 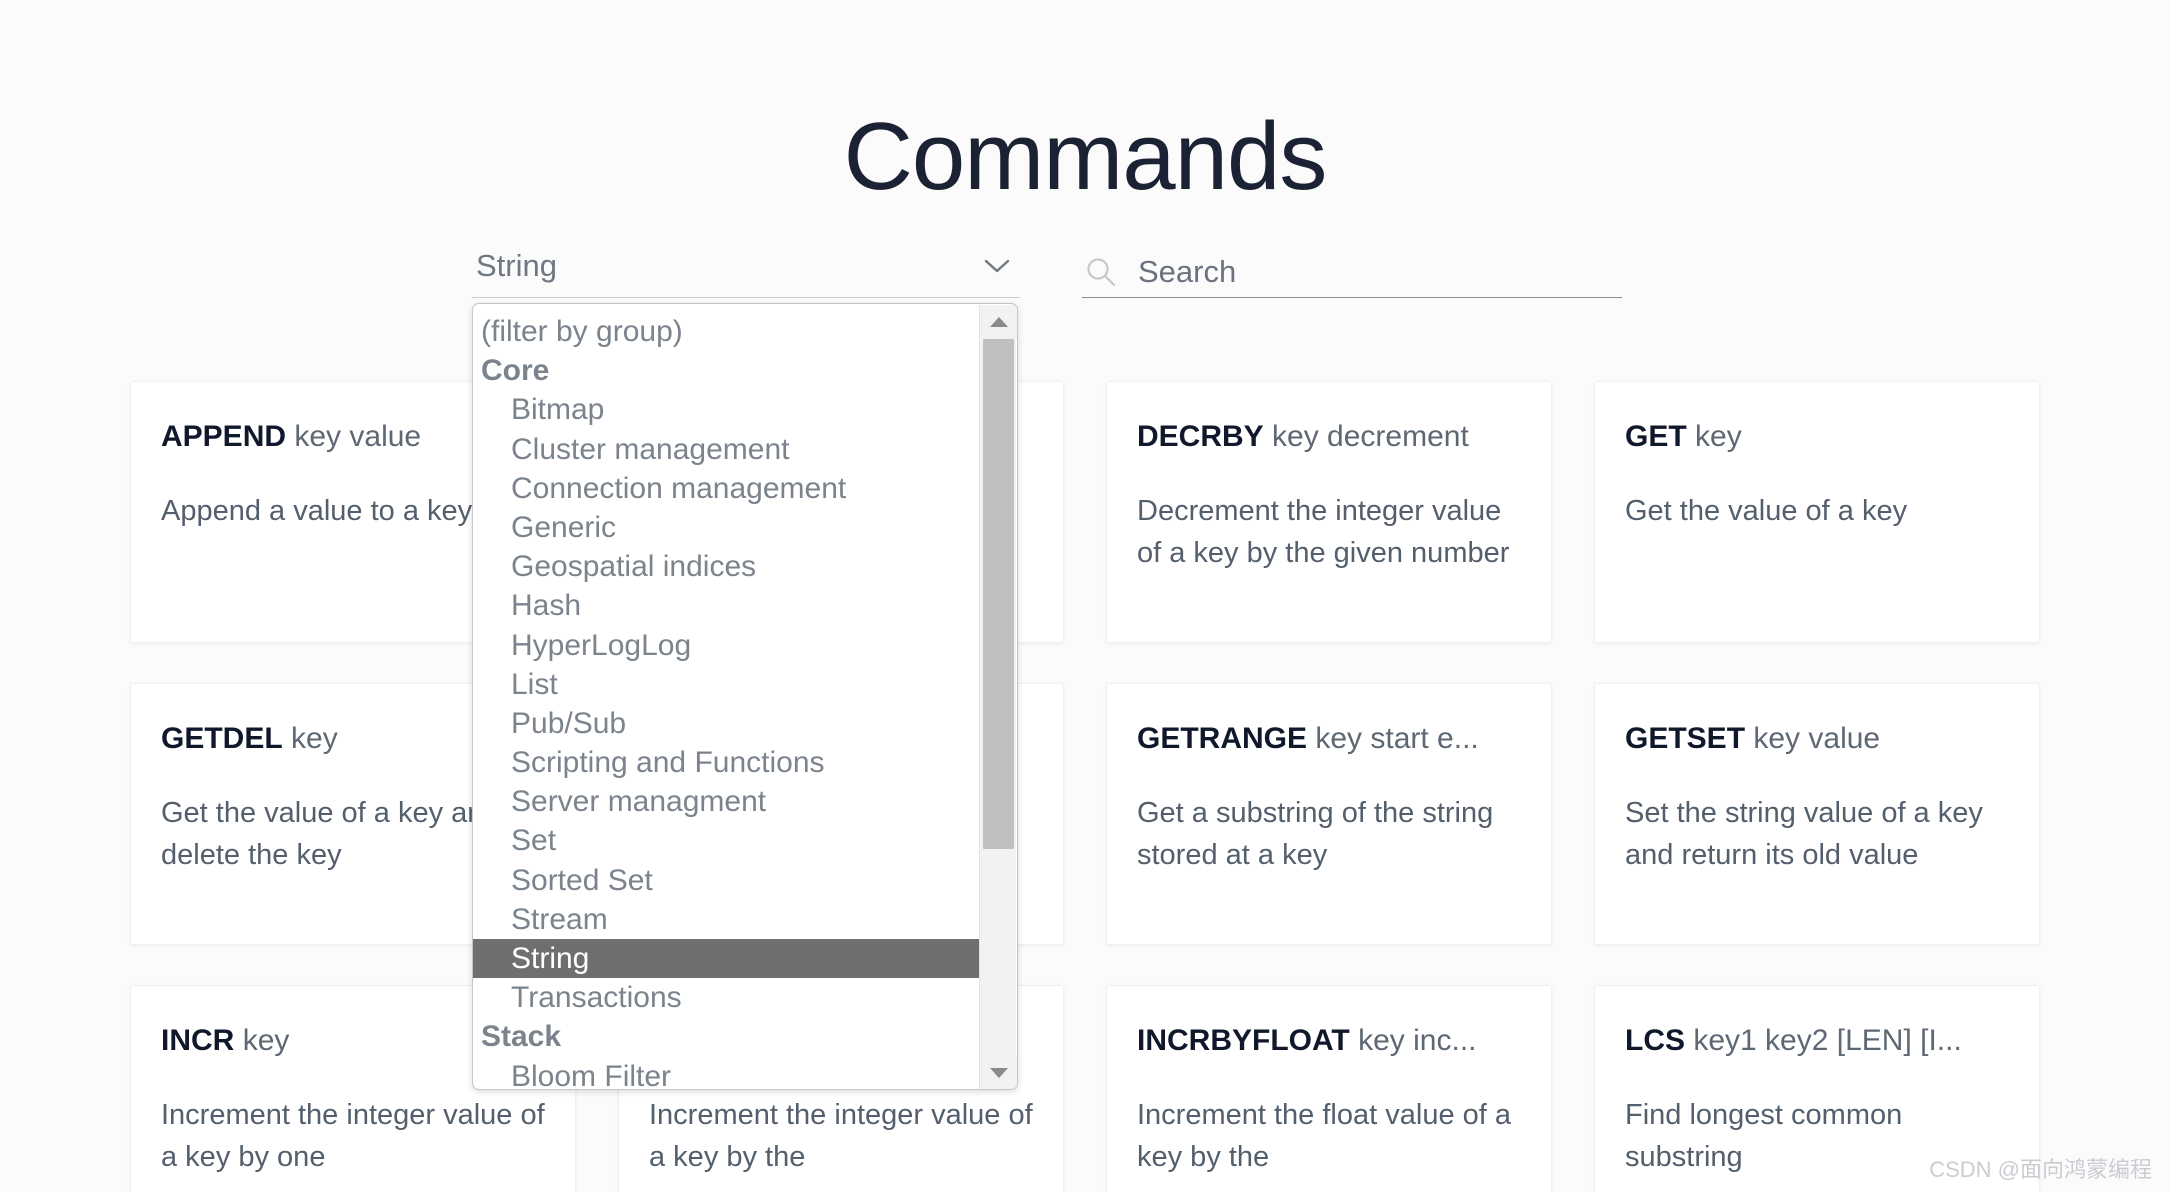 I want to click on command-name: GETDEL, so click(x=222, y=738).